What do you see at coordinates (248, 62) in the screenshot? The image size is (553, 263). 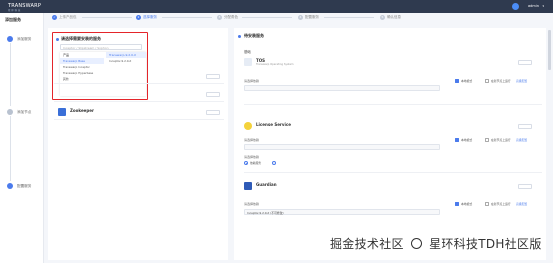 I see `tos-icon` at bounding box center [248, 62].